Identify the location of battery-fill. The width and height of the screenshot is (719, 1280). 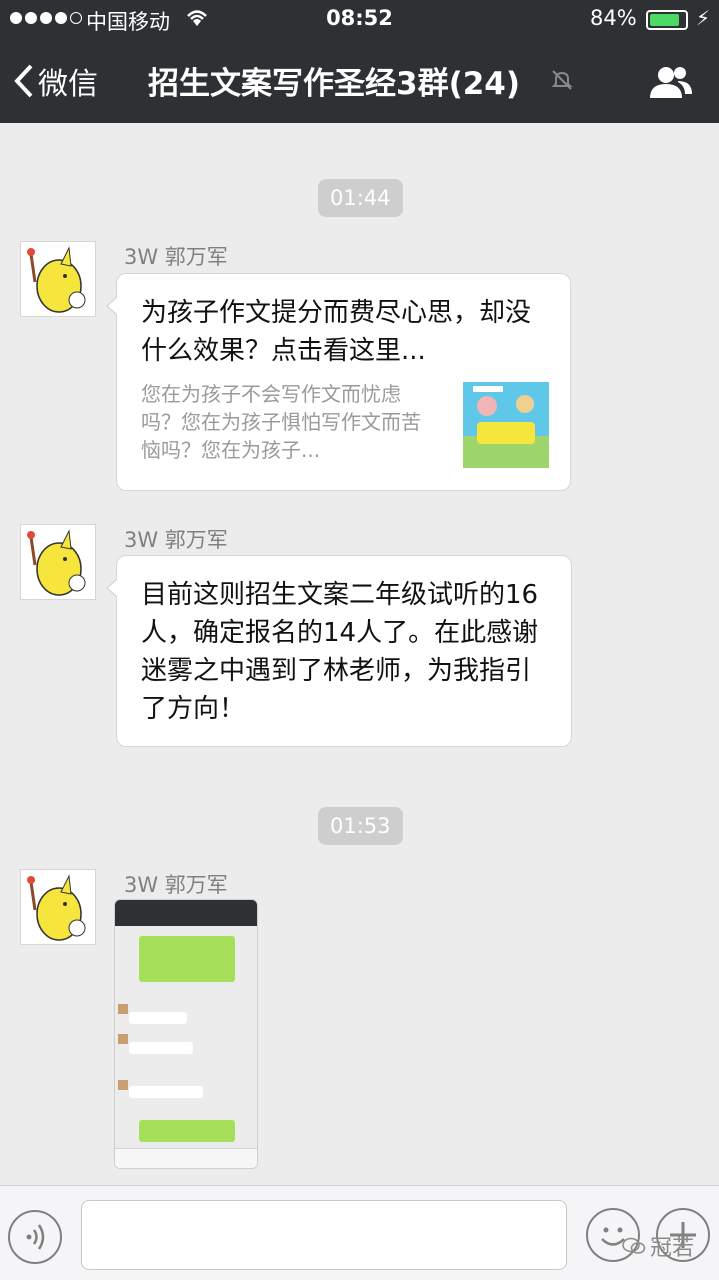
(664, 20).